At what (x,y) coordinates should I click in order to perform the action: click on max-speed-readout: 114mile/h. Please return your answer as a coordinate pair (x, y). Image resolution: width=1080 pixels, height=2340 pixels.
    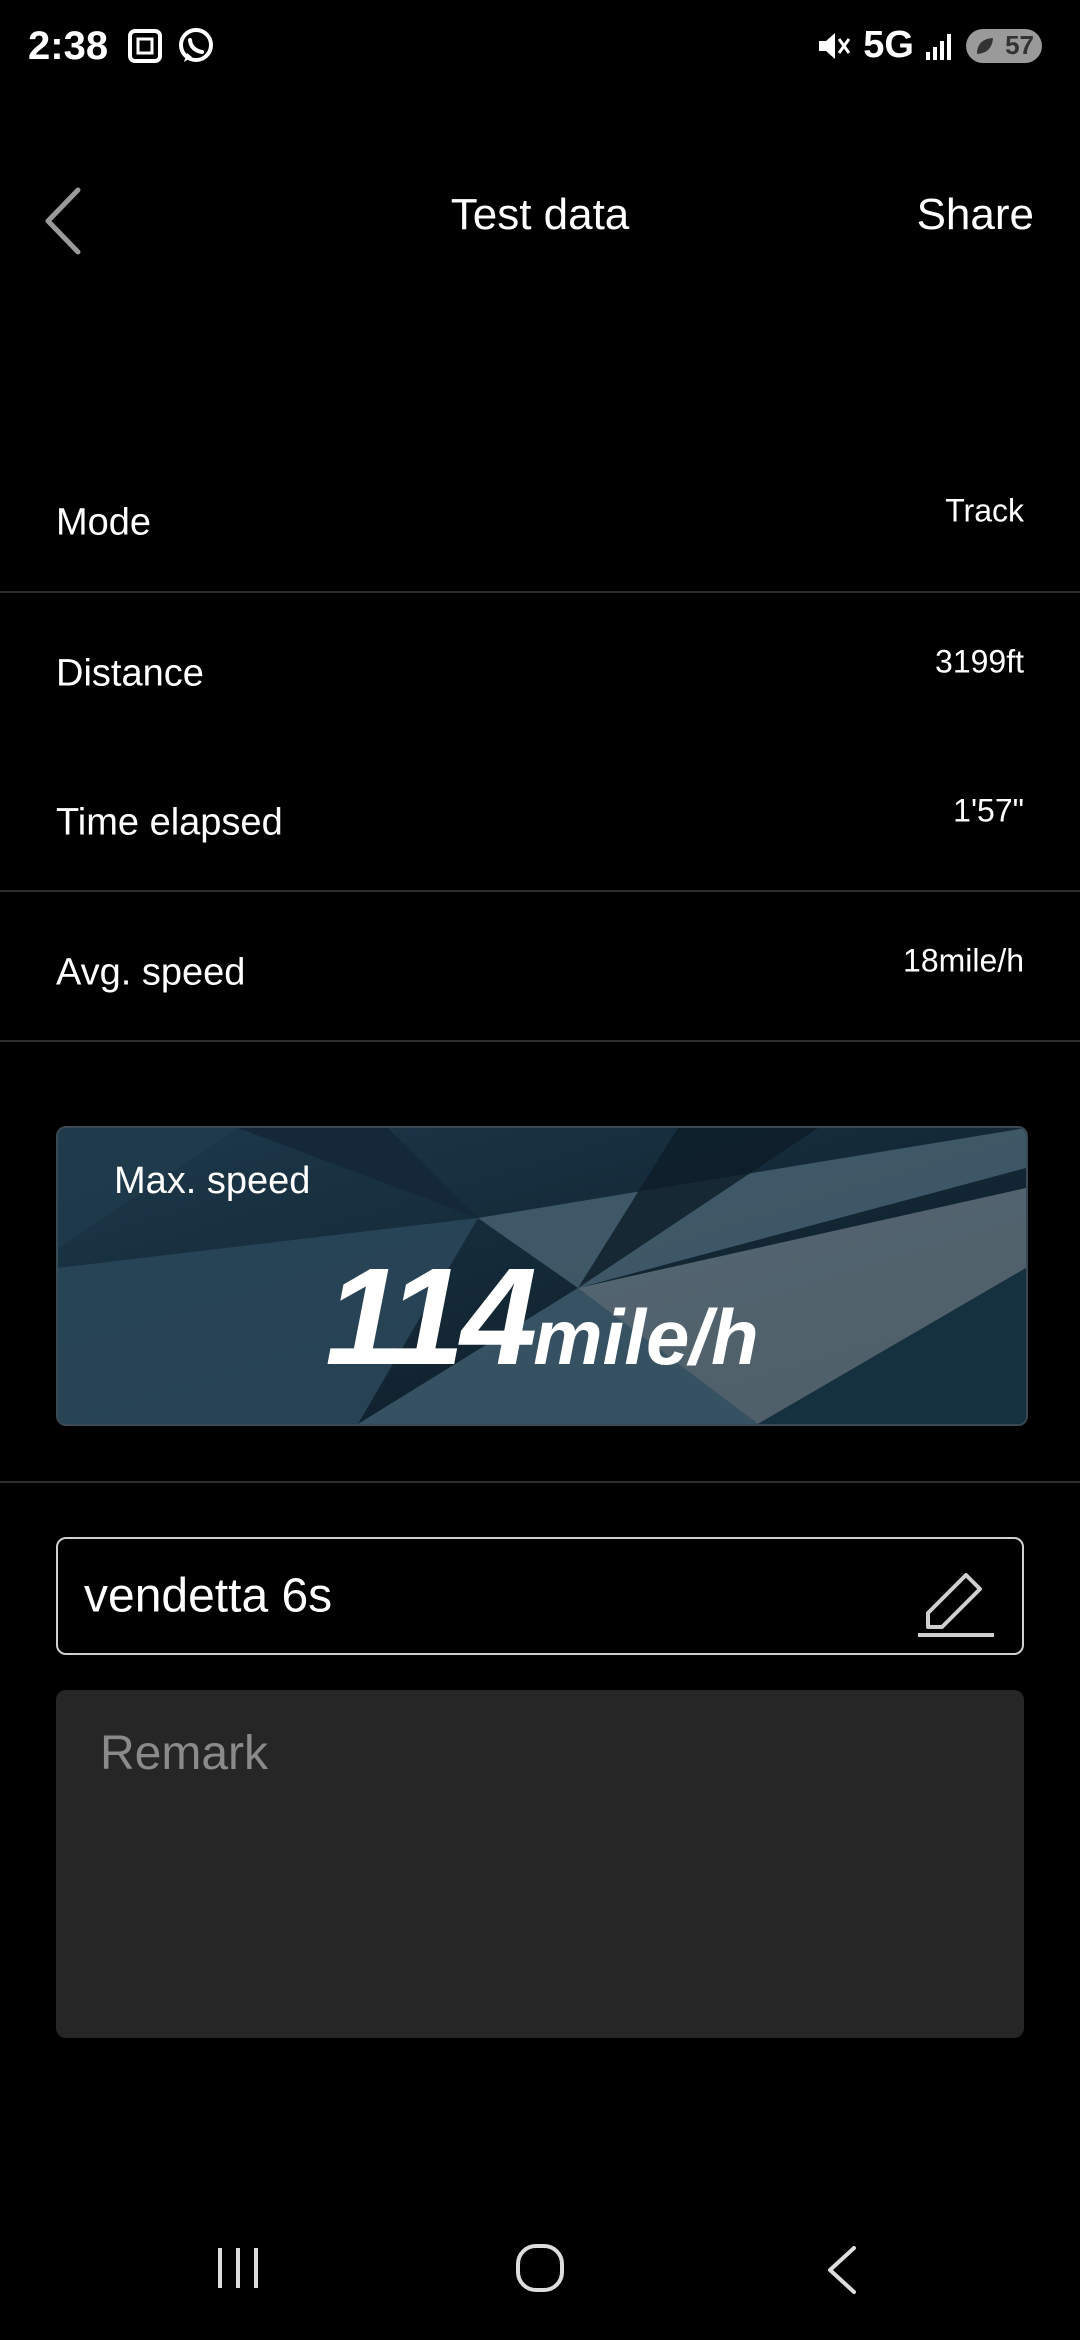
    Looking at the image, I should click on (542, 1317).